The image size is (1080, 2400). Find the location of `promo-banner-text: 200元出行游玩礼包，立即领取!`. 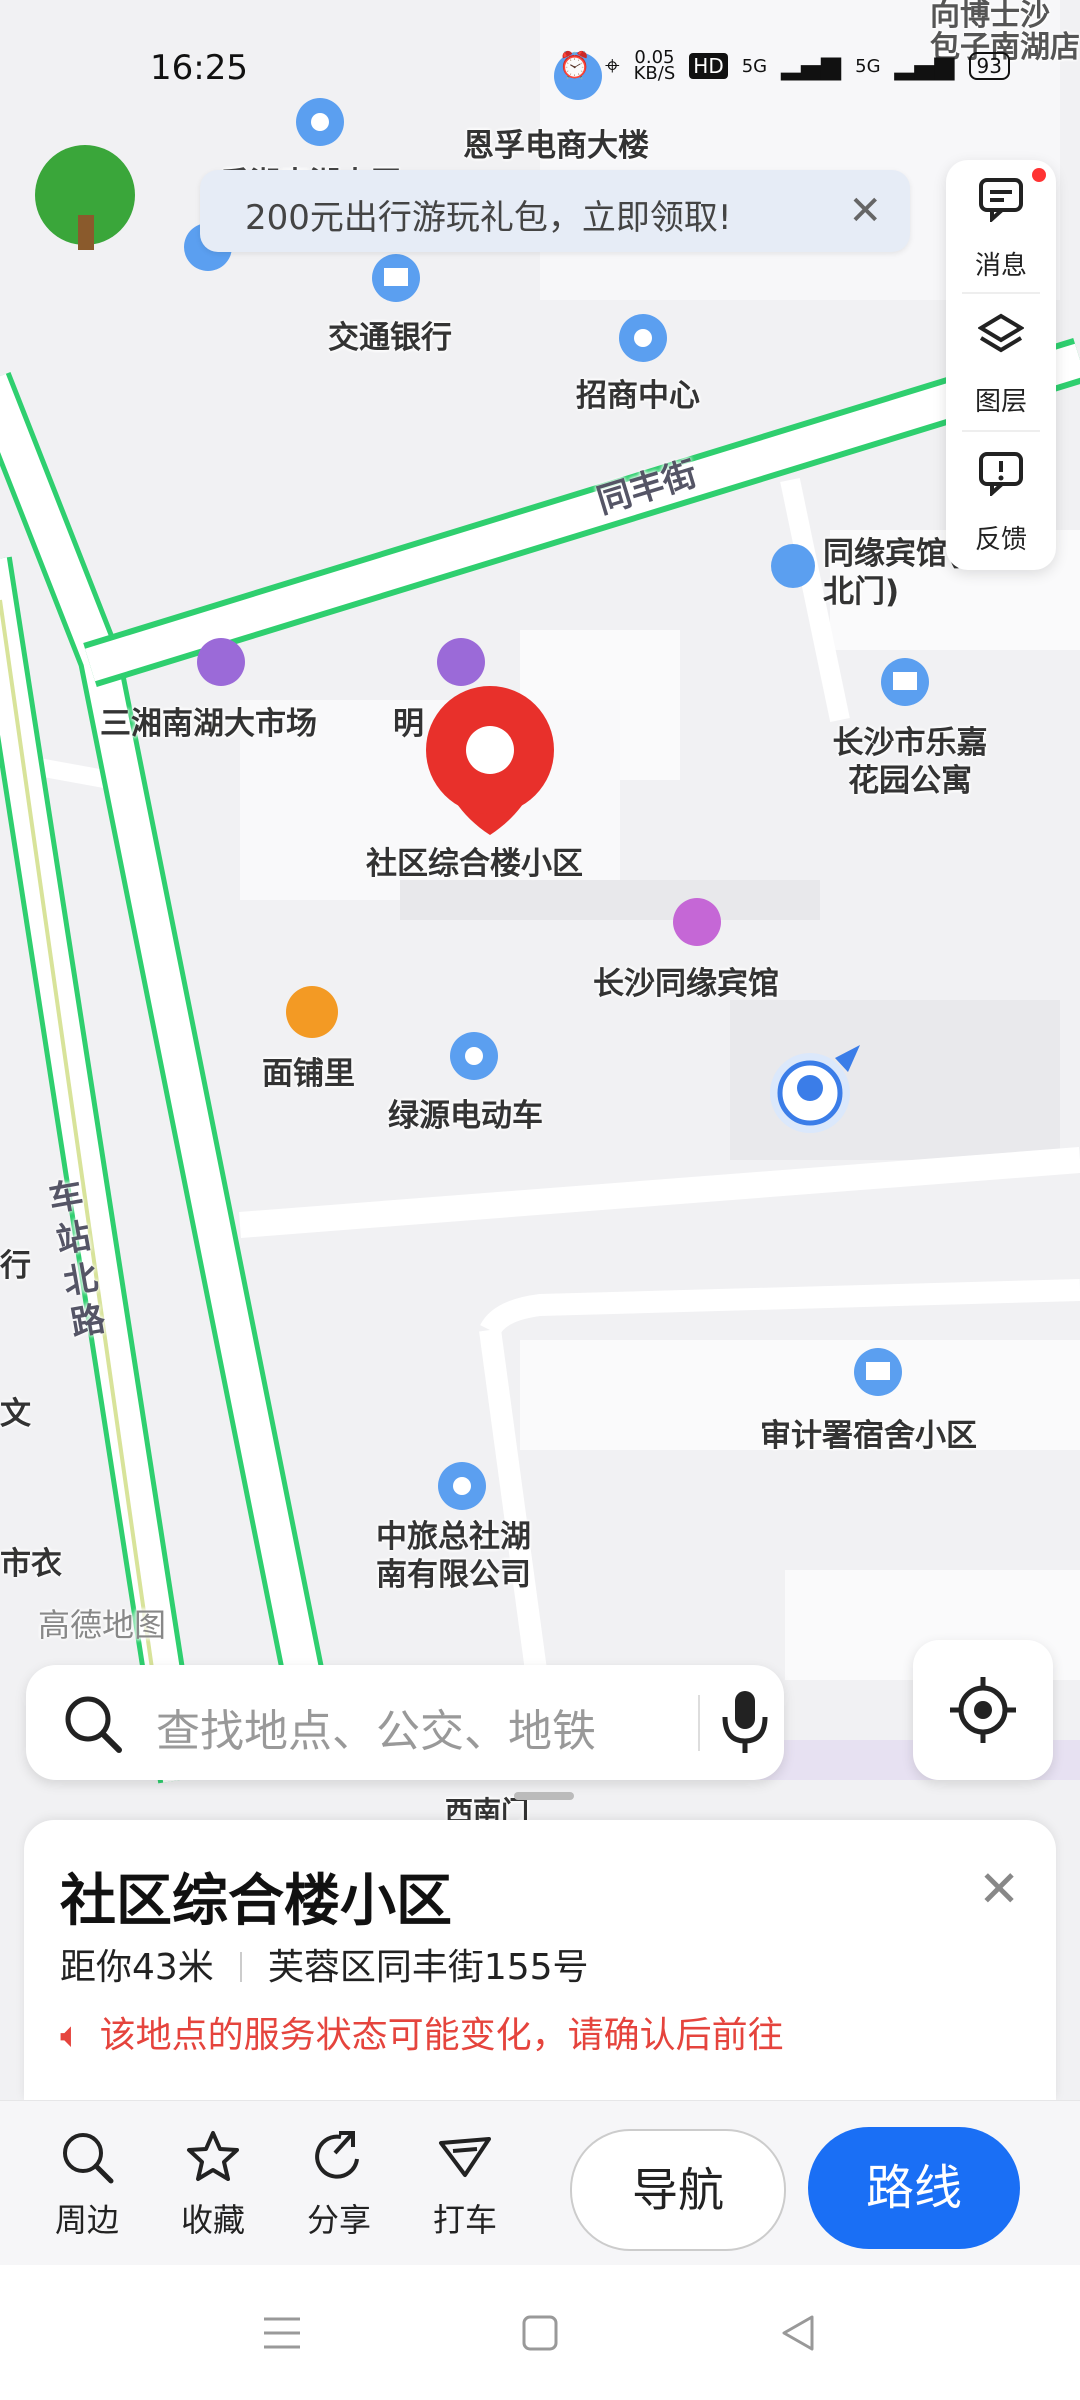

promo-banner-text: 200元出行游玩礼包，立即领取! is located at coordinates (488, 218).